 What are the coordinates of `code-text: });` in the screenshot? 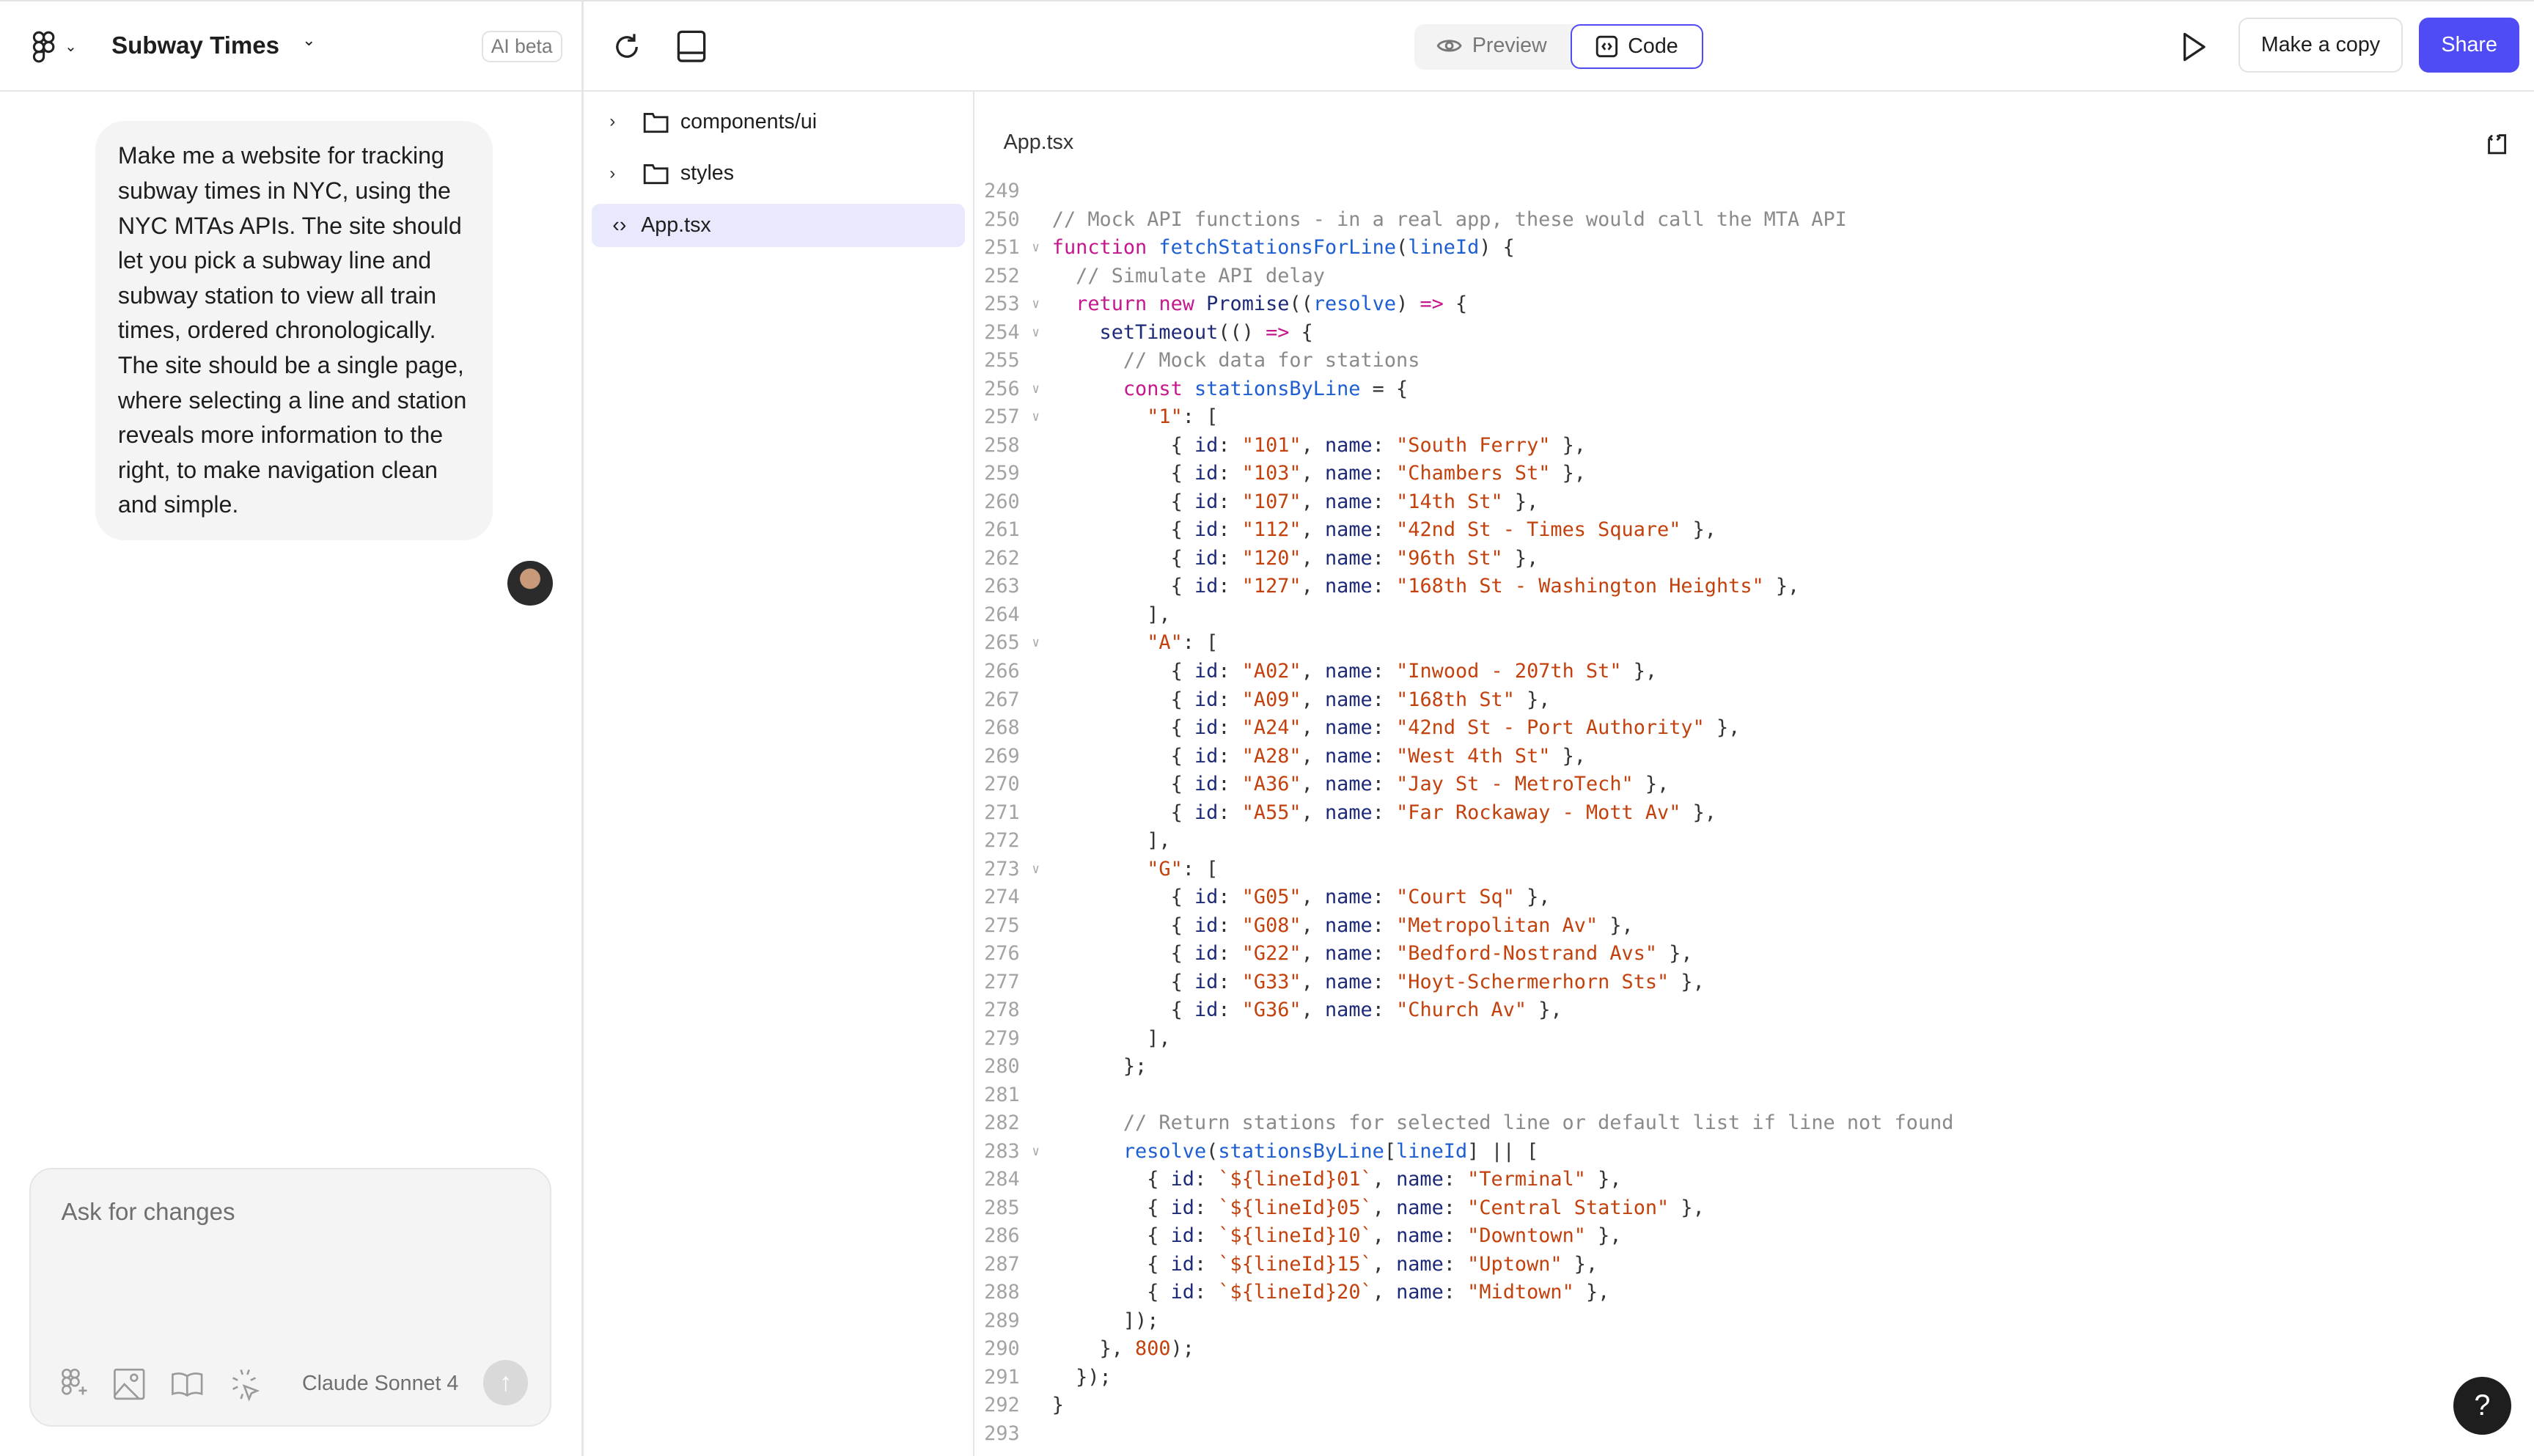 It's located at (1081, 1377).